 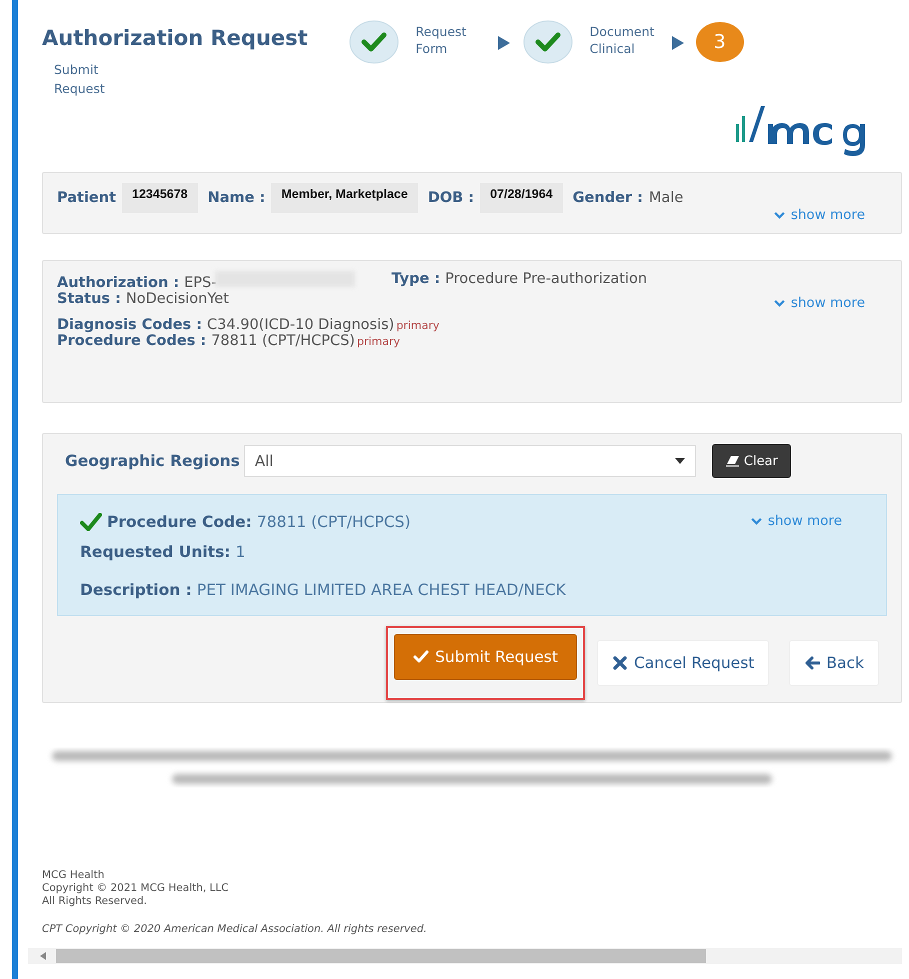 What do you see at coordinates (732, 461) in the screenshot?
I see `eraser-icon` at bounding box center [732, 461].